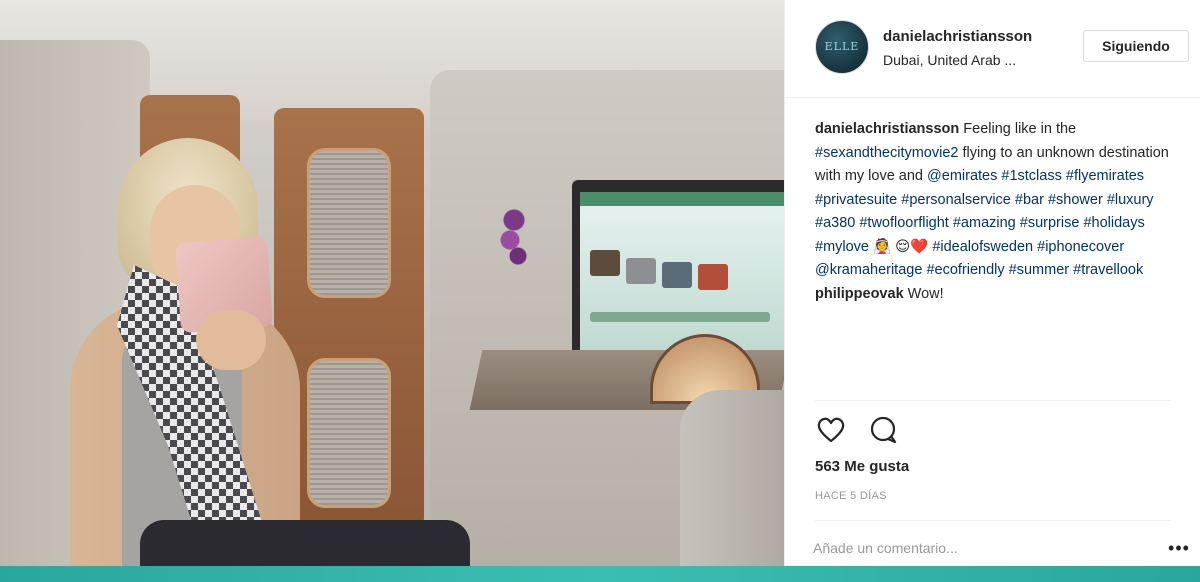  I want to click on comment-bubble-icon, so click(883, 430).